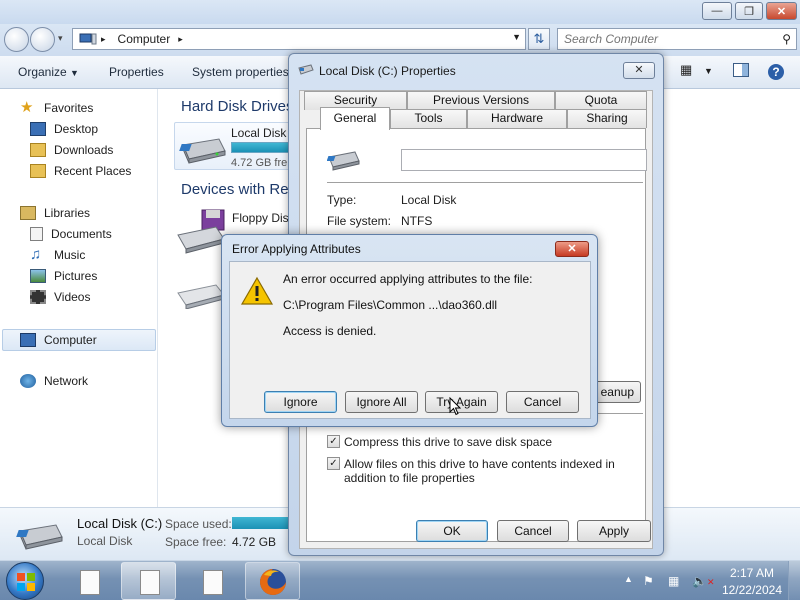 The image size is (800, 600). Describe the element at coordinates (93, 171) in the screenshot. I see `nav-recent-places-label: Recent Places` at that location.